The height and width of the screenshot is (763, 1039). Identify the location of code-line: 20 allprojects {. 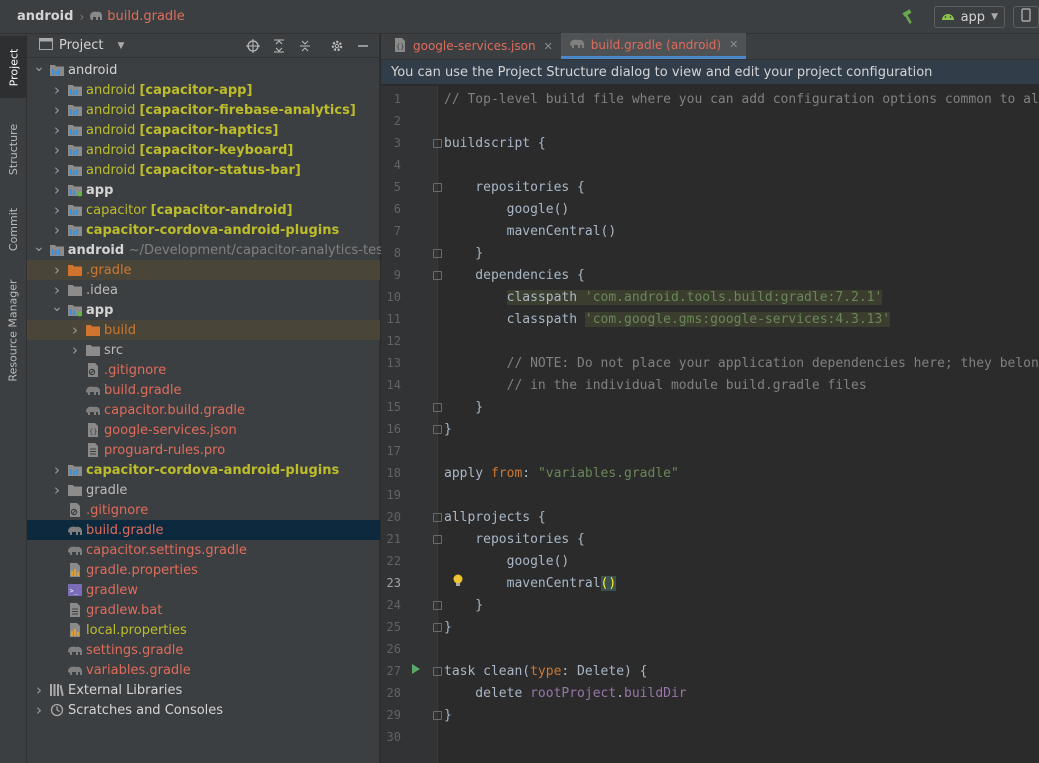
(710, 517).